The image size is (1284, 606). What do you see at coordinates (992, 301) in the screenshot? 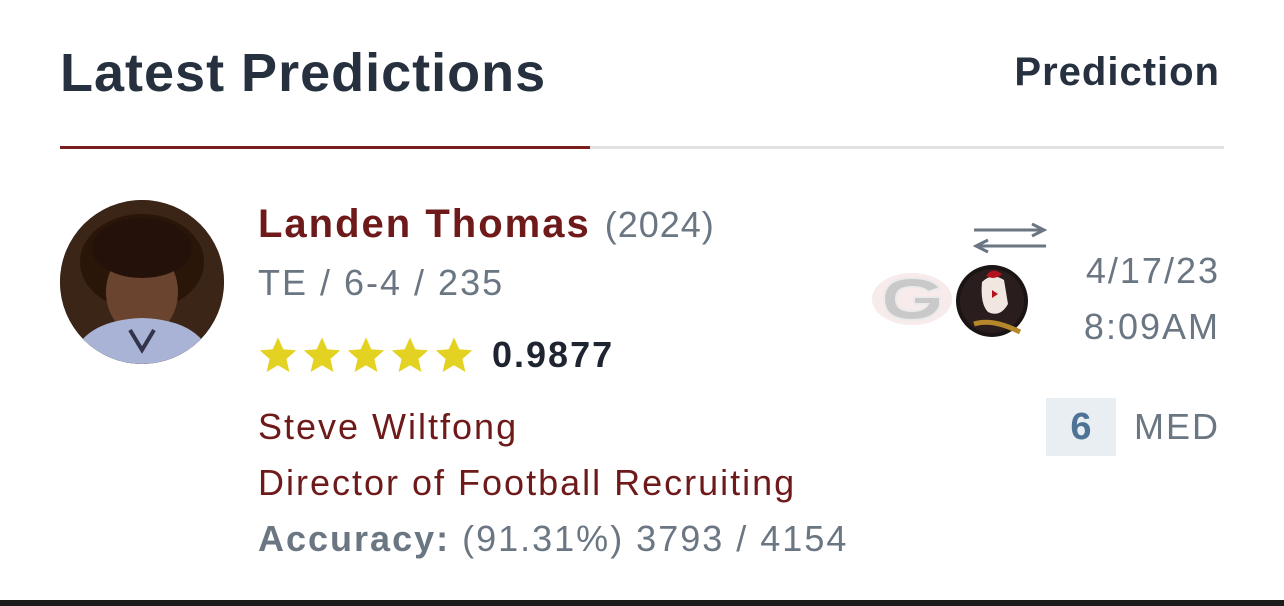
I see `florida-state-seminole-logo` at bounding box center [992, 301].